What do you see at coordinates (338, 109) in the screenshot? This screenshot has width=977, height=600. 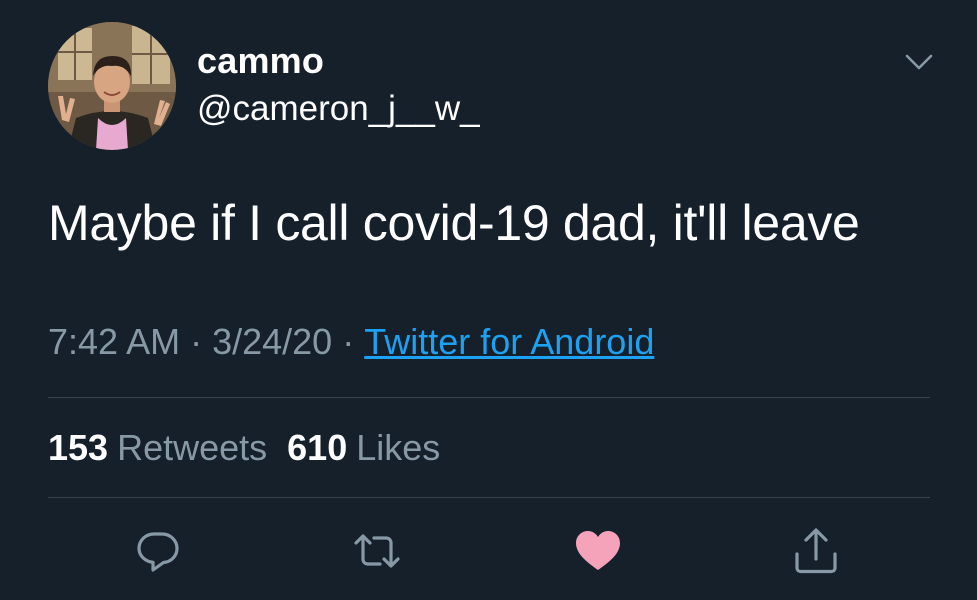 I see `user-handle: @cameron_j__w_` at bounding box center [338, 109].